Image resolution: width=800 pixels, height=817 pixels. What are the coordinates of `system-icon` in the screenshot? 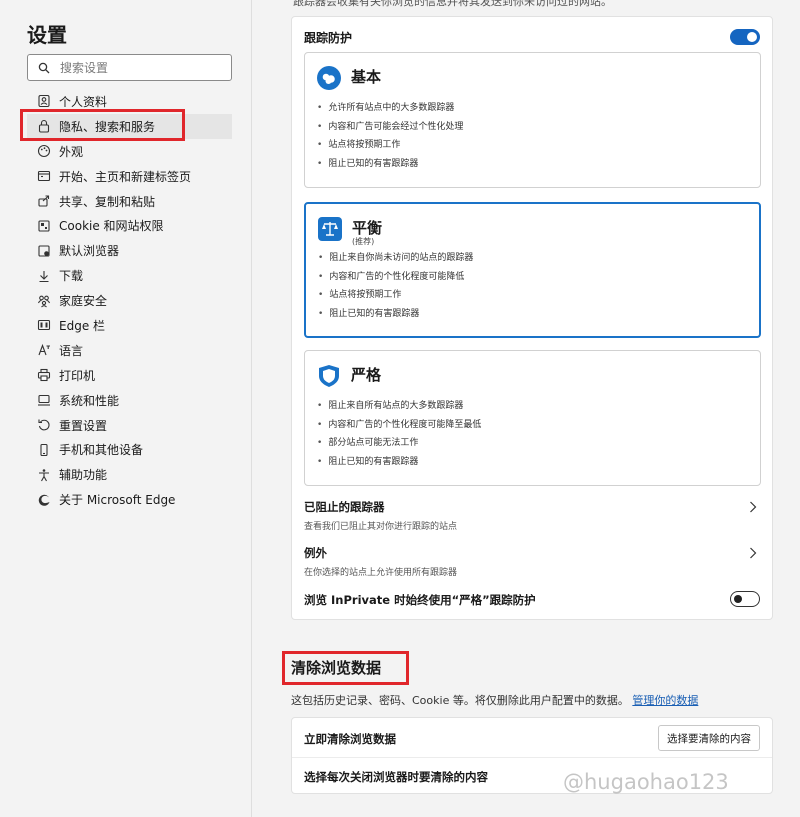 It's located at (44, 400).